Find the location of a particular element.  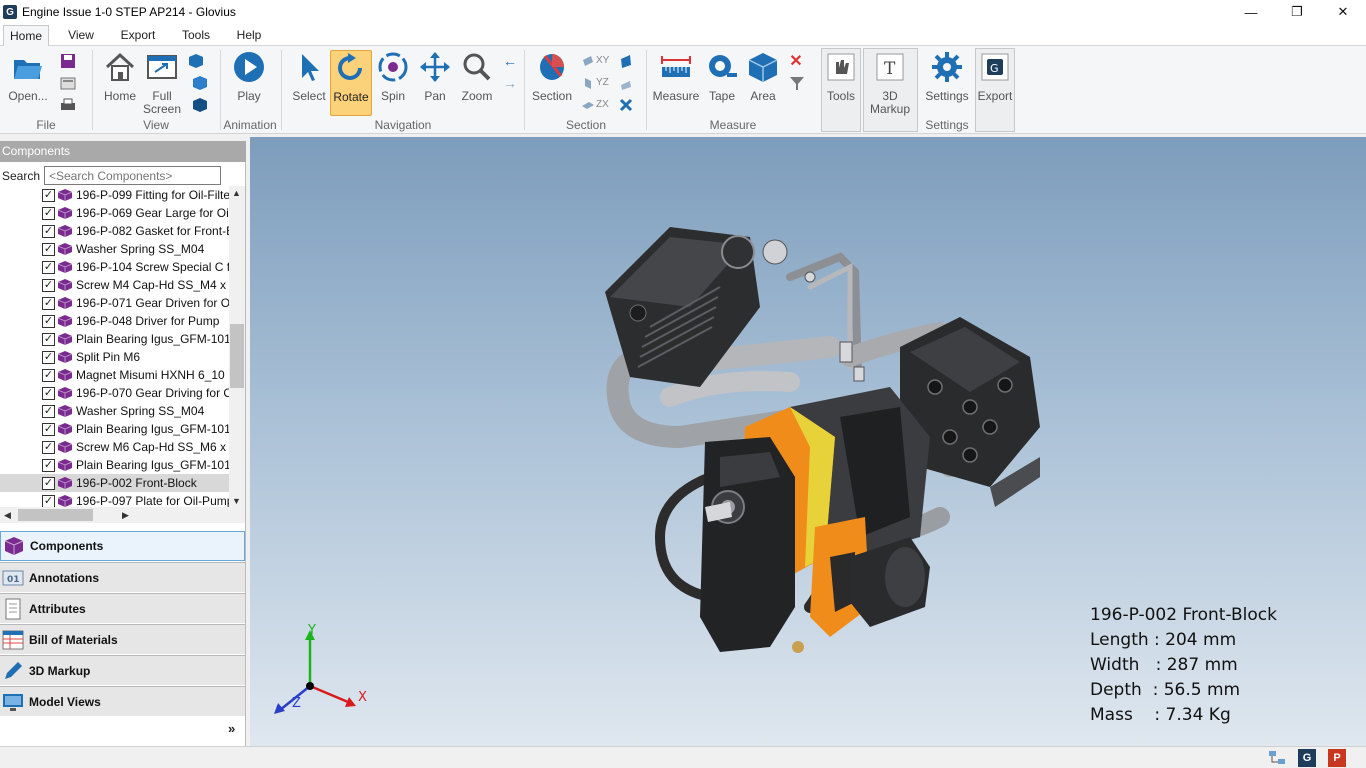

tab-view: View is located at coordinates (81, 35).